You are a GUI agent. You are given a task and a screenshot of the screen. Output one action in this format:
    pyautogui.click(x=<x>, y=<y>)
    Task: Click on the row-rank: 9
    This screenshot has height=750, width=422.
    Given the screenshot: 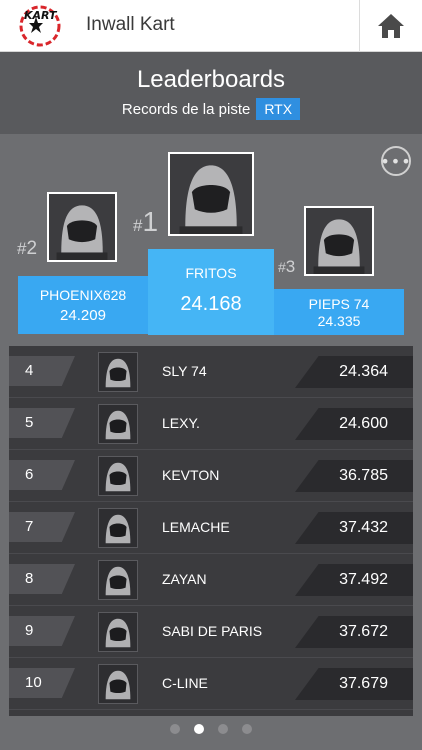 What is the action you would take?
    pyautogui.click(x=42, y=631)
    